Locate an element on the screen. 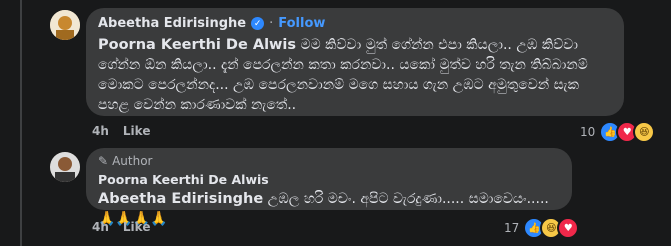  reaction-summary: 10 👍 ♥ 😆 is located at coordinates (618, 132).